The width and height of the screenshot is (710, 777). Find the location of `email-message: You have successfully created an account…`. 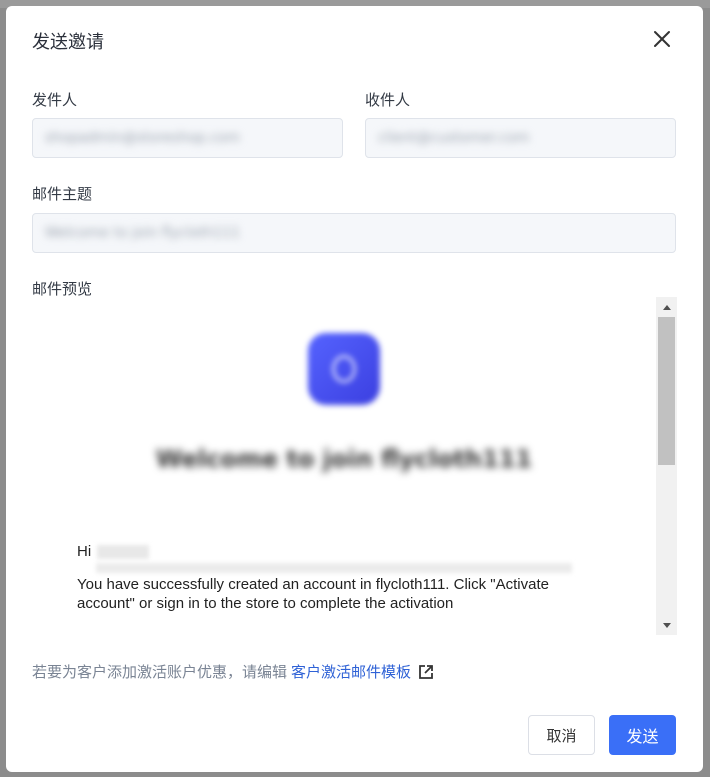

email-message: You have successfully created an account… is located at coordinates (313, 594).